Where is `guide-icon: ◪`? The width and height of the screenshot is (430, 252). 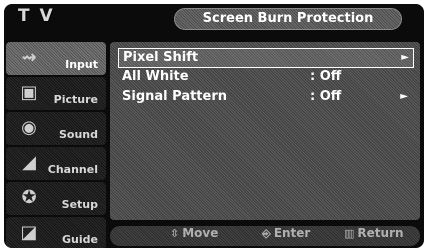
guide-icon: ◪ is located at coordinates (29, 232).